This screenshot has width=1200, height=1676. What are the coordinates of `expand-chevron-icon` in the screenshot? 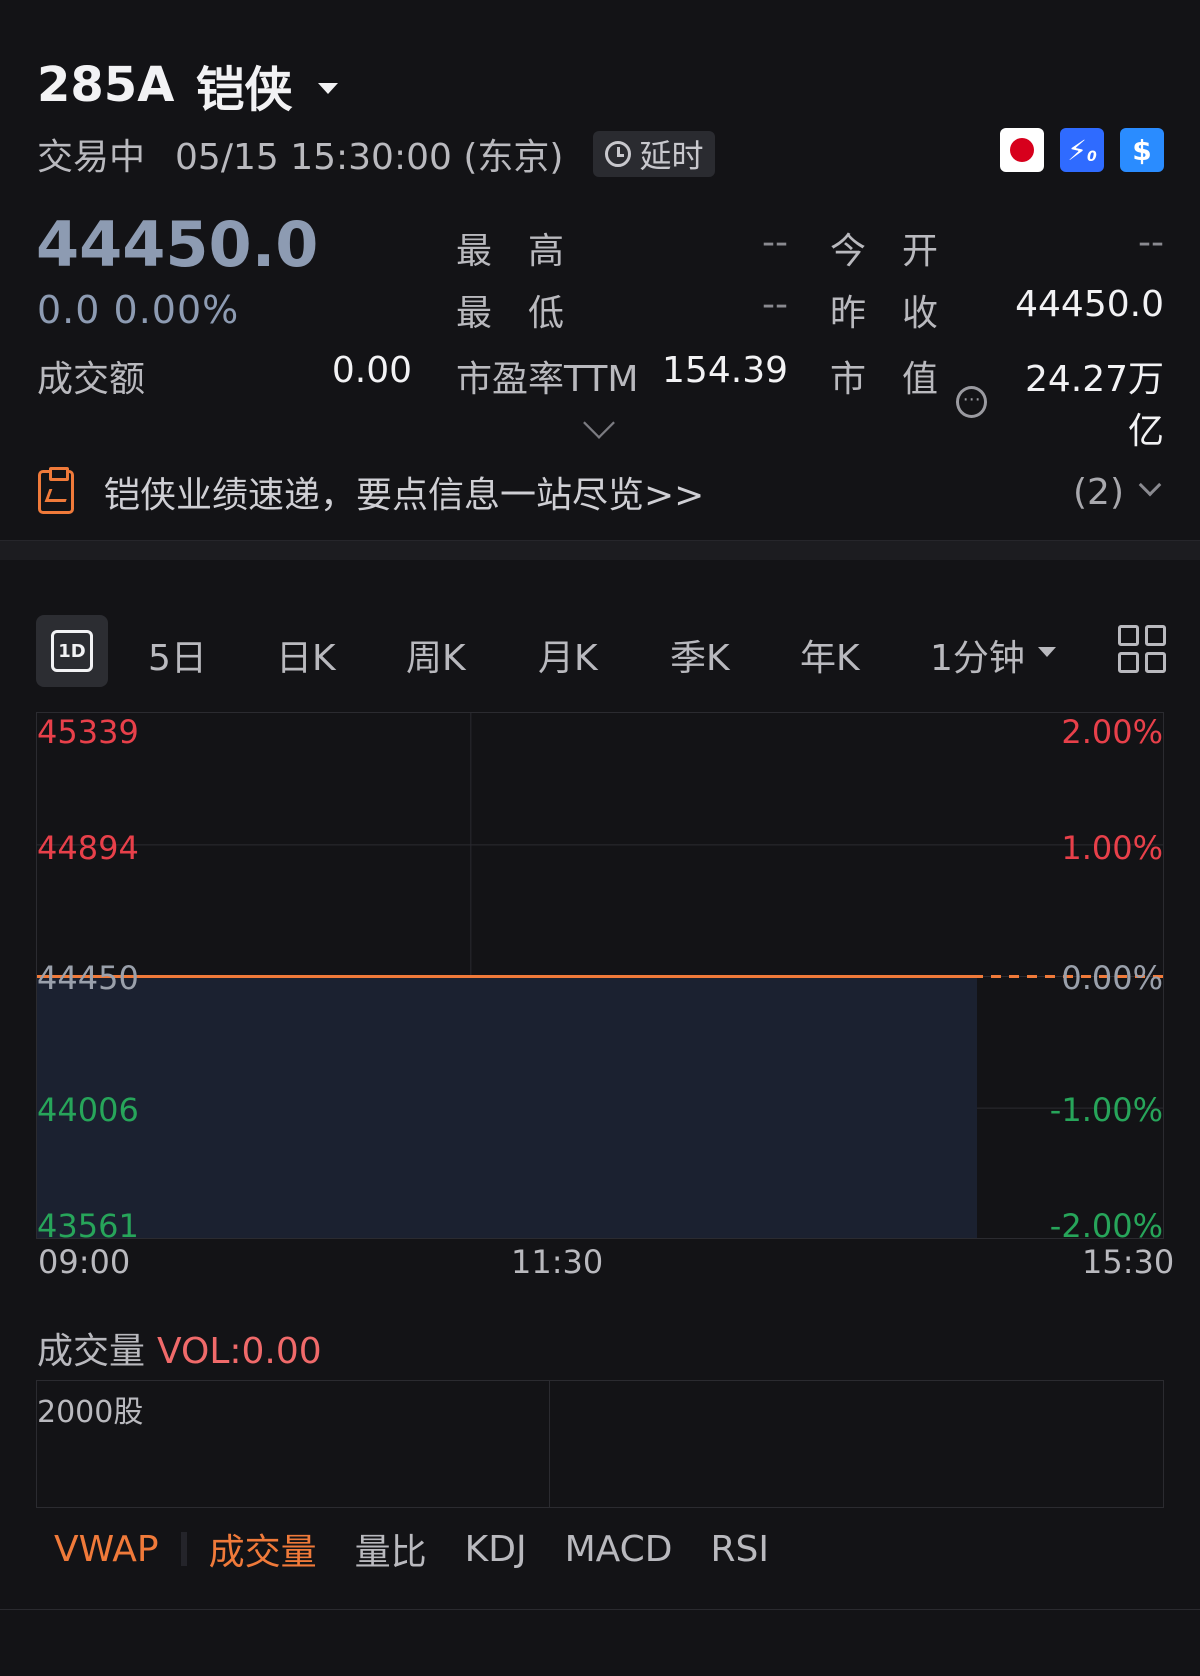 It's located at (599, 423).